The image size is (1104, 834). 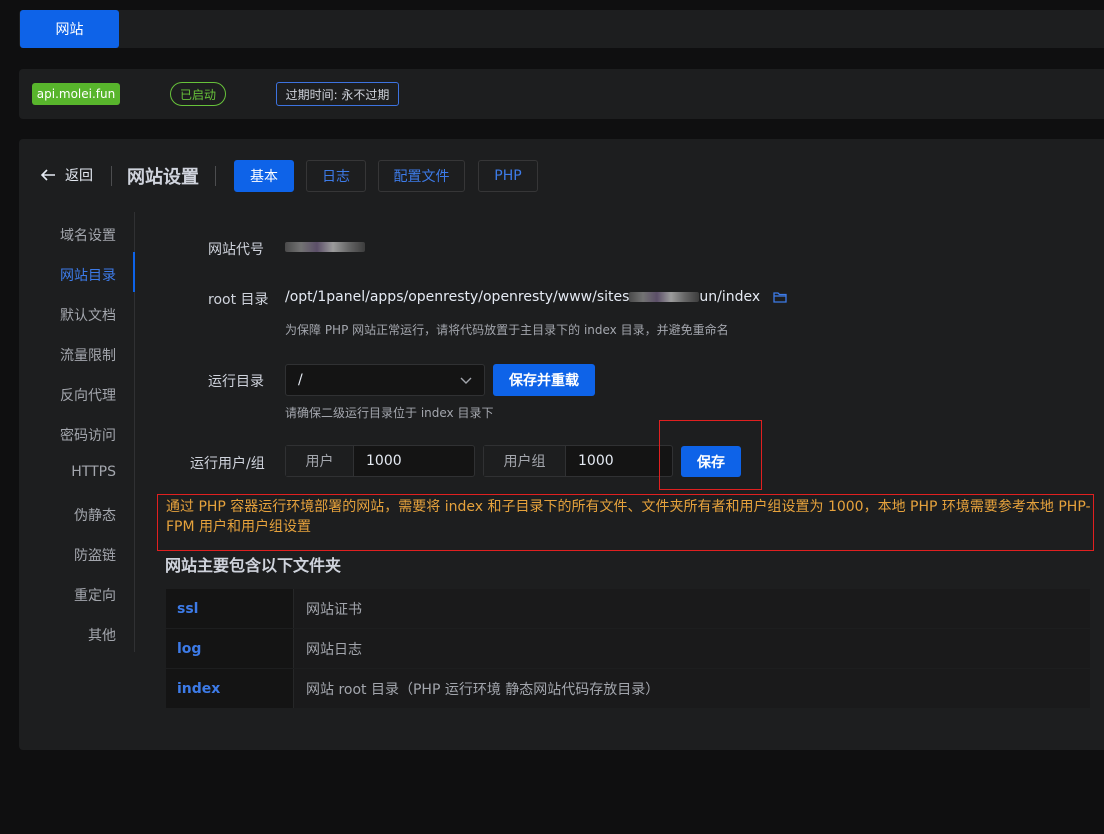 I want to click on menu-item-https: HTTPS, so click(x=93, y=472).